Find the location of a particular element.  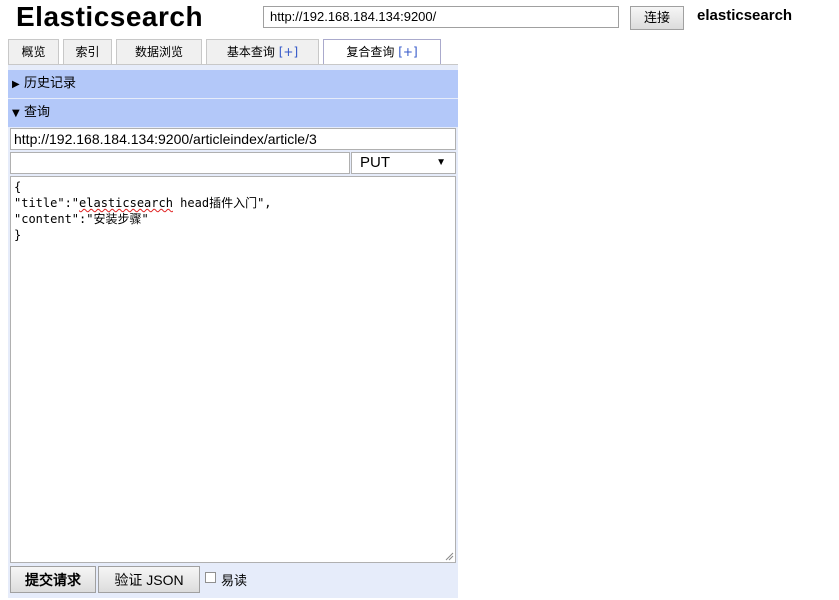

tab-label: 基本查询 is located at coordinates (252, 52).